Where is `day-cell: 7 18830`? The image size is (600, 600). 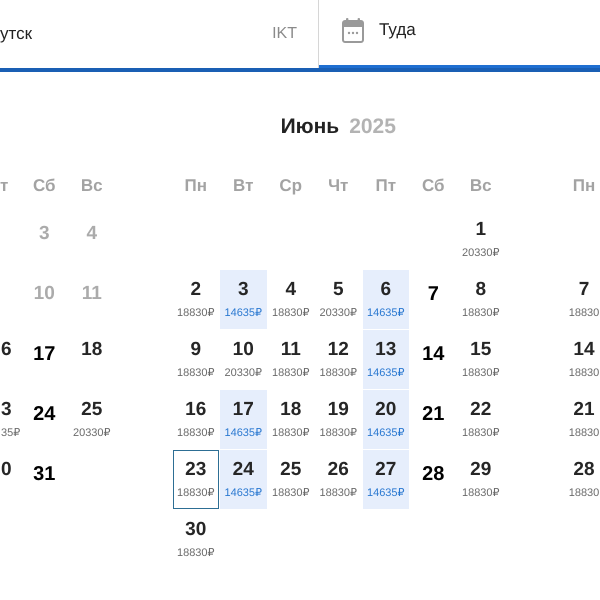 day-cell: 7 18830 is located at coordinates (581, 299).